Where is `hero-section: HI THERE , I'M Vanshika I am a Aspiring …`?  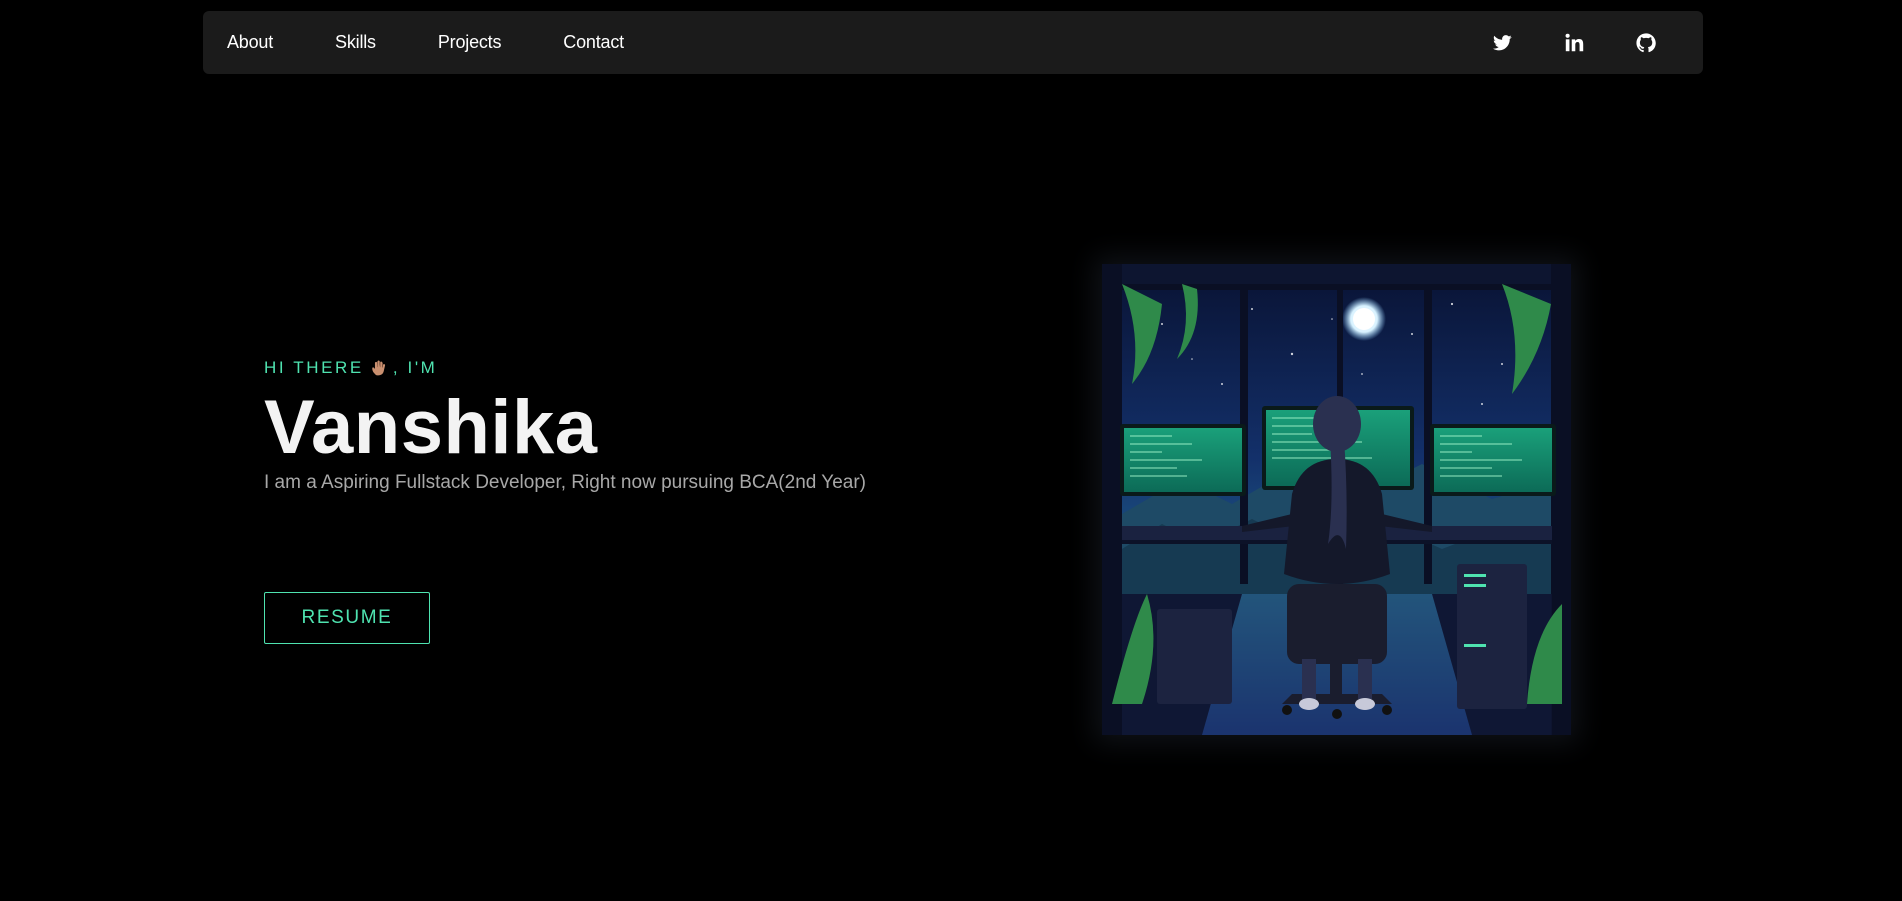 hero-section: HI THERE , I'M Vanshika I am a Aspiring … is located at coordinates (614, 426).